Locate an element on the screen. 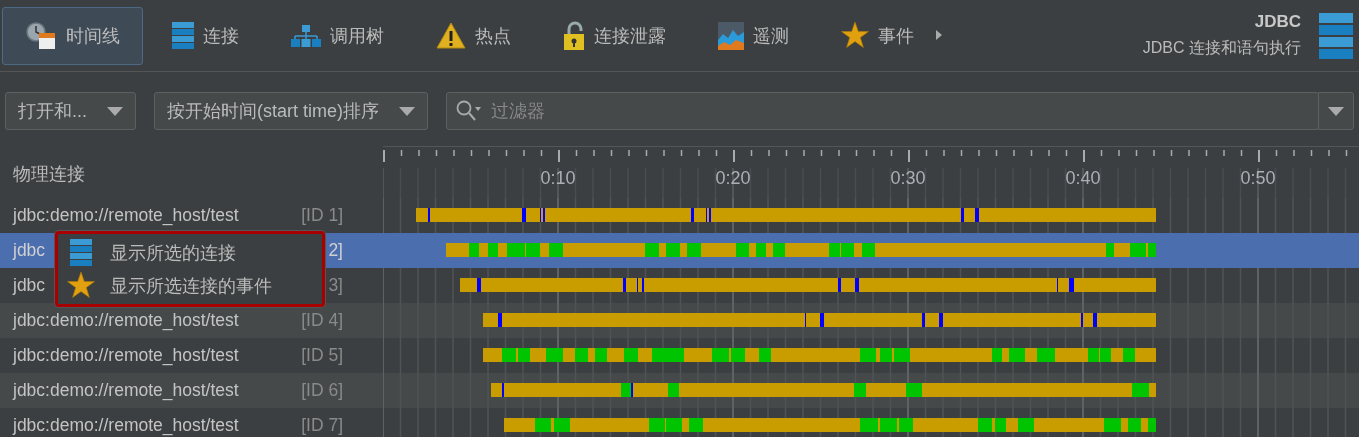 The height and width of the screenshot is (437, 1359). filter-history-dropdown is located at coordinates (1336, 111).